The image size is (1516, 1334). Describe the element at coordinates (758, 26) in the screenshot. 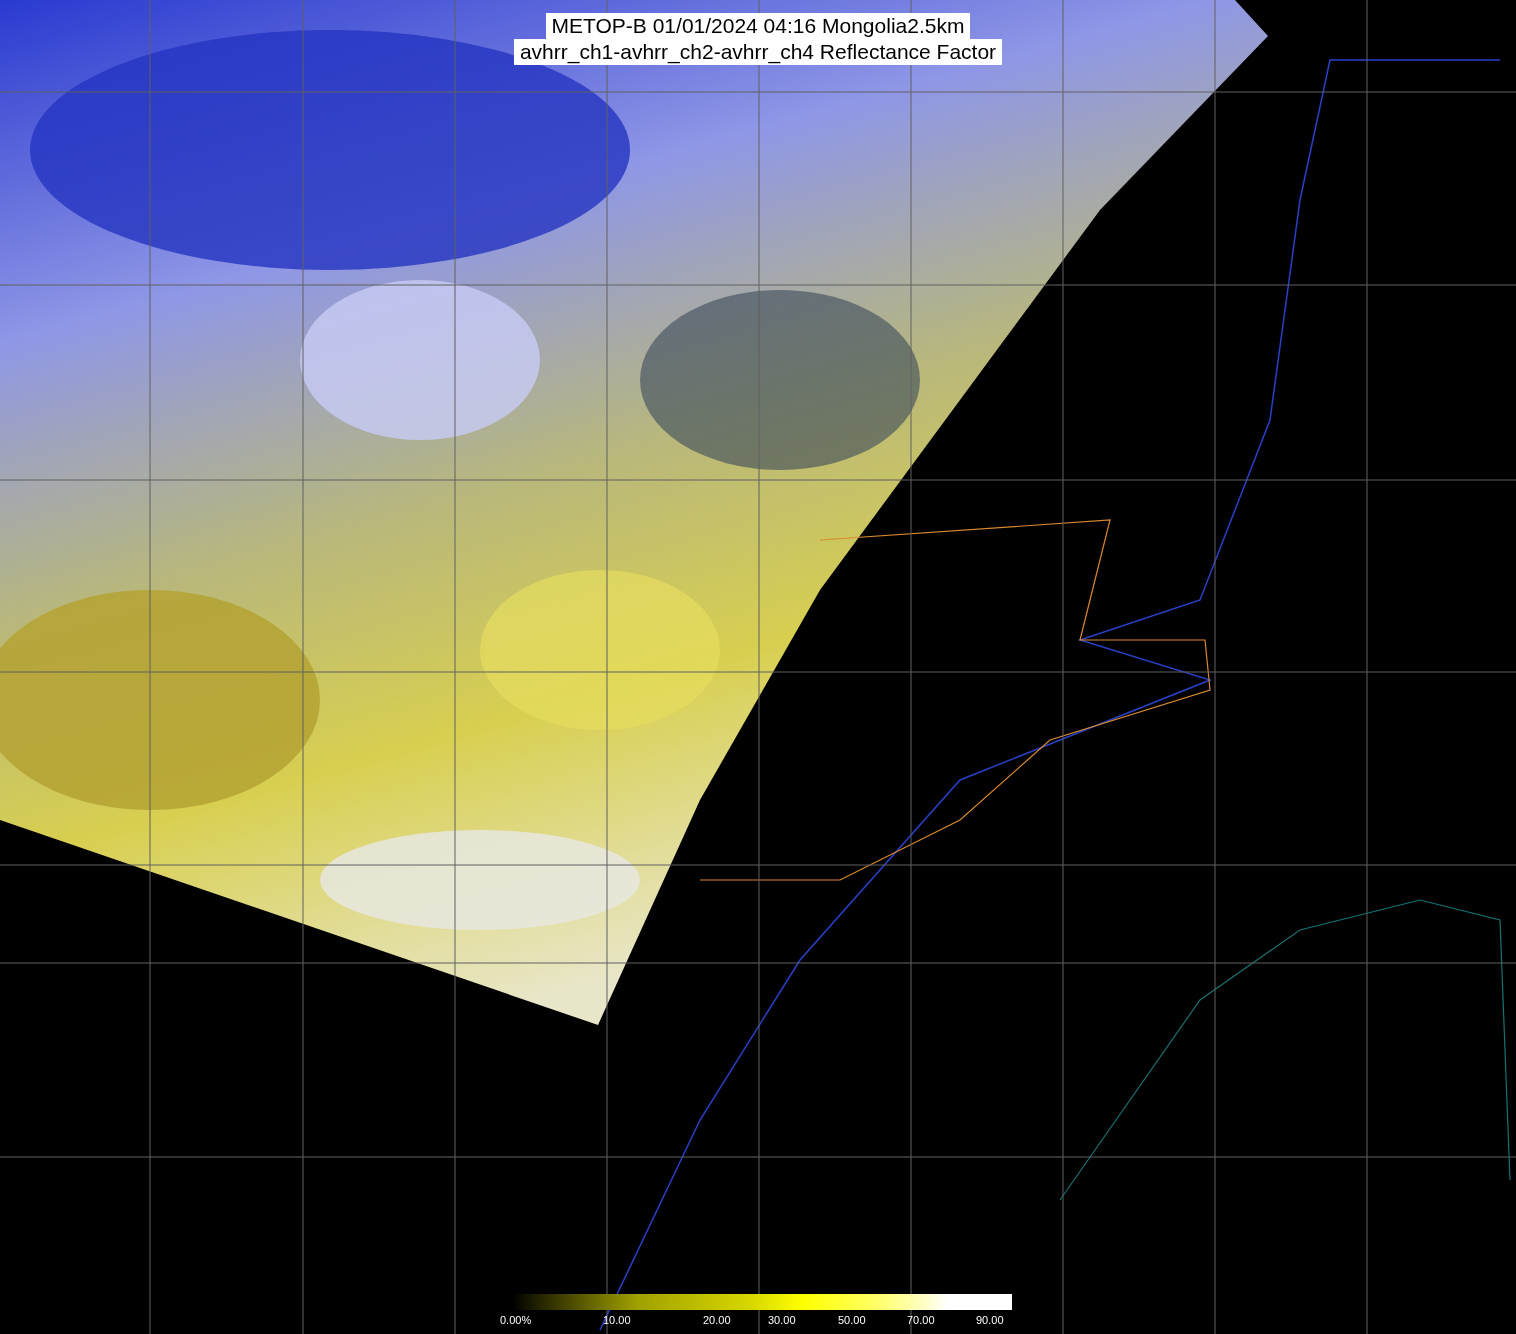

I see `map-title: METOP-B 01/01/2024 04:16 Mongolia2.5km` at that location.